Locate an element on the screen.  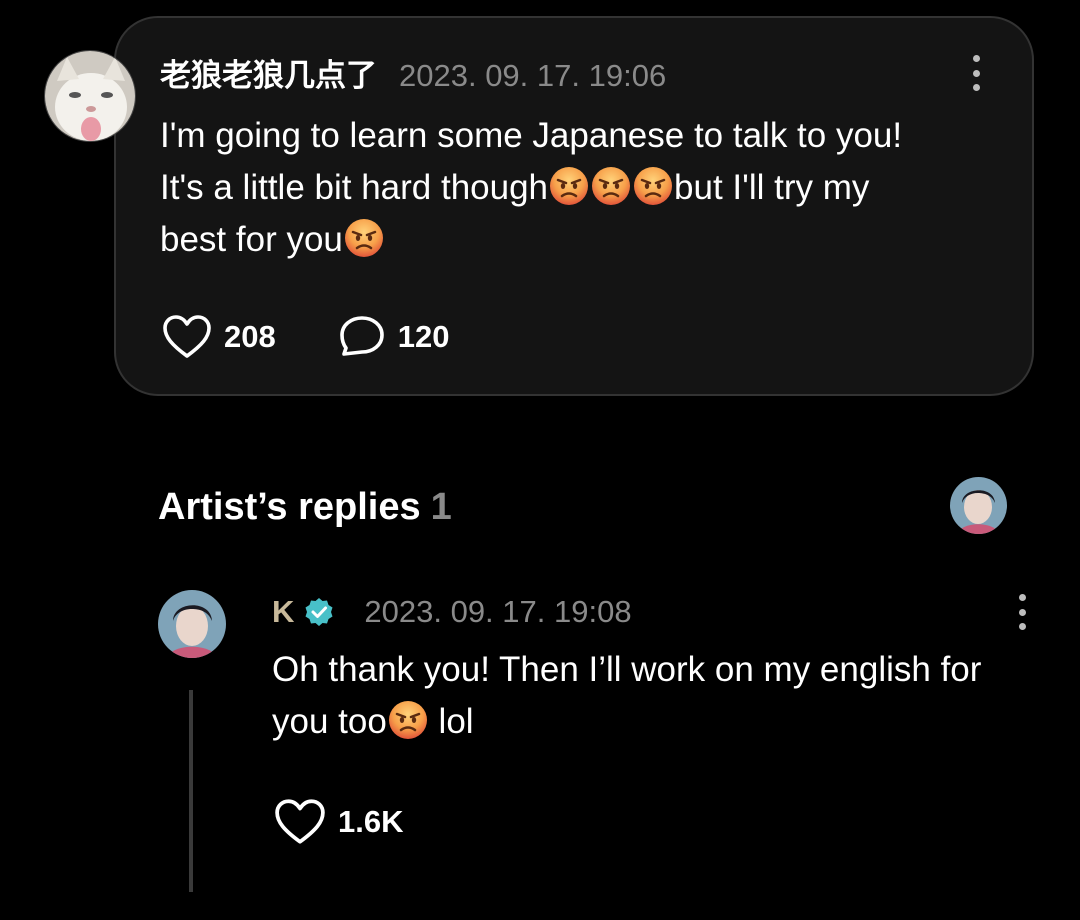
reply-timestamp: 2023. 09. 17. 19:08 is located at coordinates (498, 611).